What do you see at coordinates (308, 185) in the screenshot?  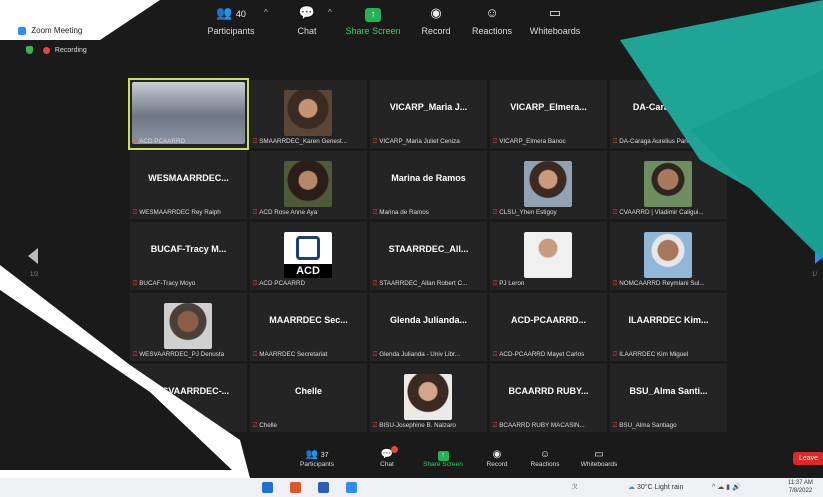 I see `participant-tile: ⍁ ACD Rose Anne Aya` at bounding box center [308, 185].